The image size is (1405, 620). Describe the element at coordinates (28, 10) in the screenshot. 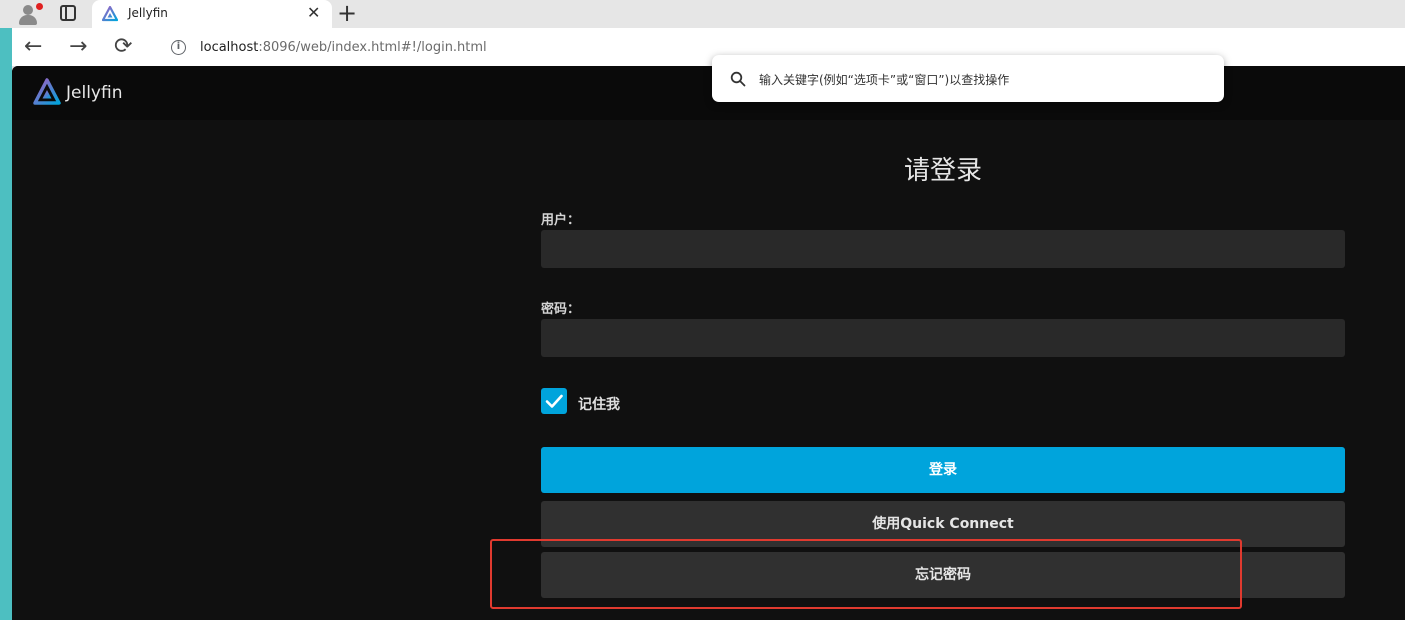

I see `profile-head` at that location.